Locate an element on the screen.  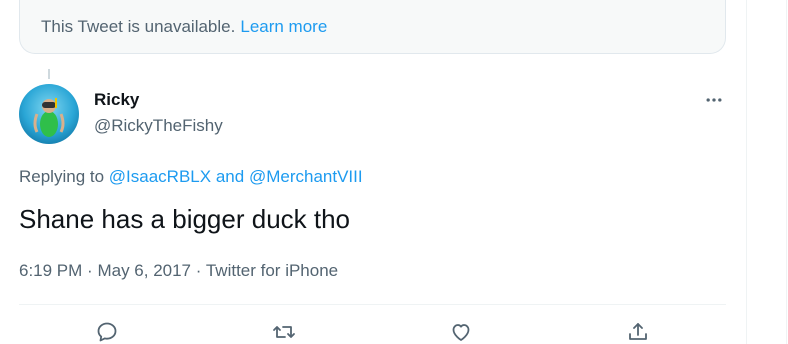
mention-link: @MerchantVIII is located at coordinates (306, 176).